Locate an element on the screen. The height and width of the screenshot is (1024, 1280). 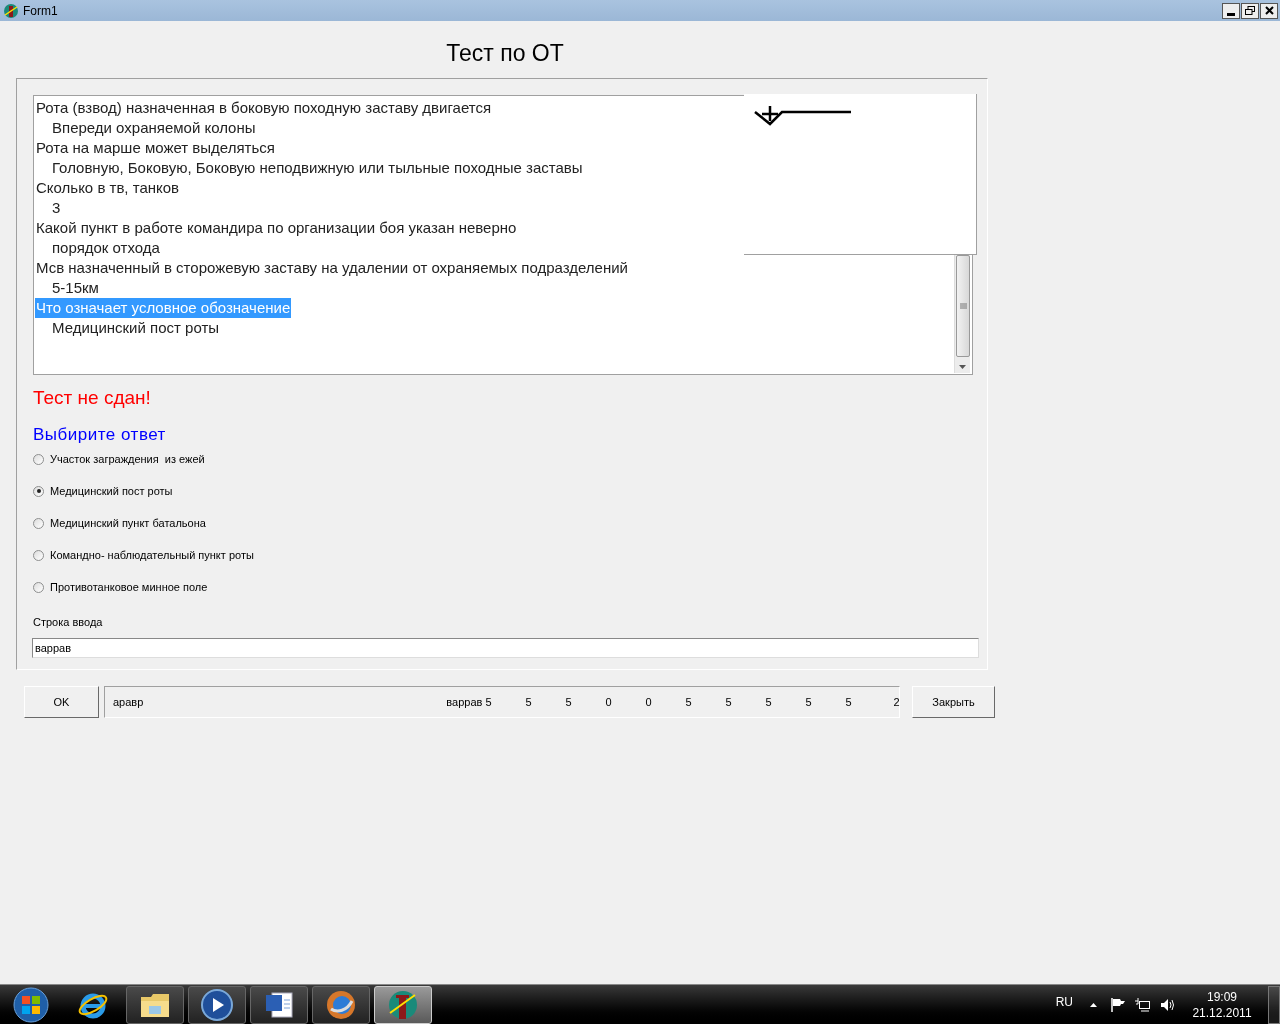
globe-icon is located at coordinates (341, 1004).